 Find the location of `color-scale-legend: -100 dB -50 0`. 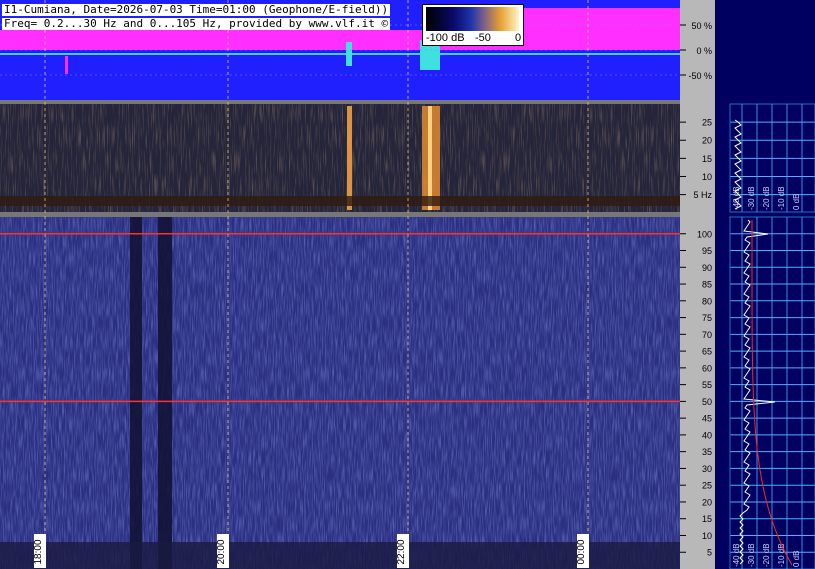

color-scale-legend: -100 dB -50 0 is located at coordinates (473, 25).